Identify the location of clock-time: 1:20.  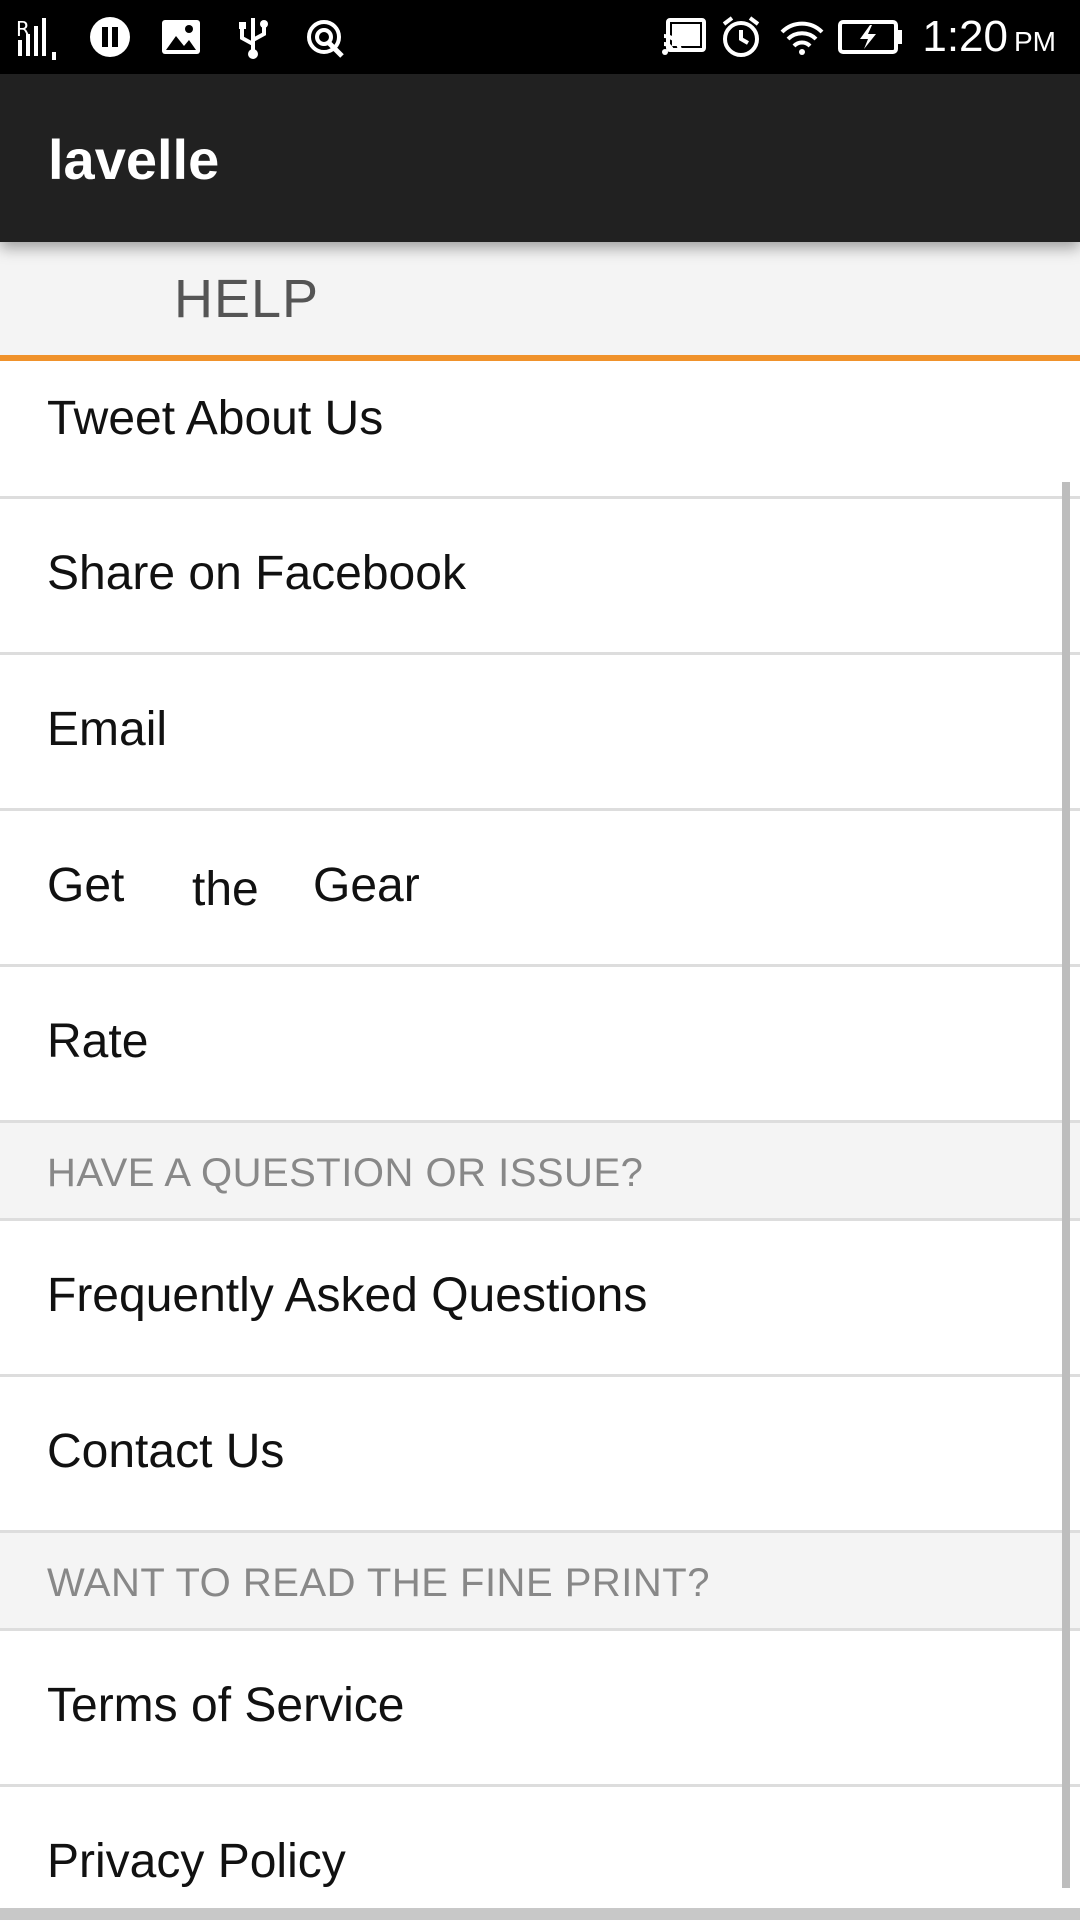
(965, 36).